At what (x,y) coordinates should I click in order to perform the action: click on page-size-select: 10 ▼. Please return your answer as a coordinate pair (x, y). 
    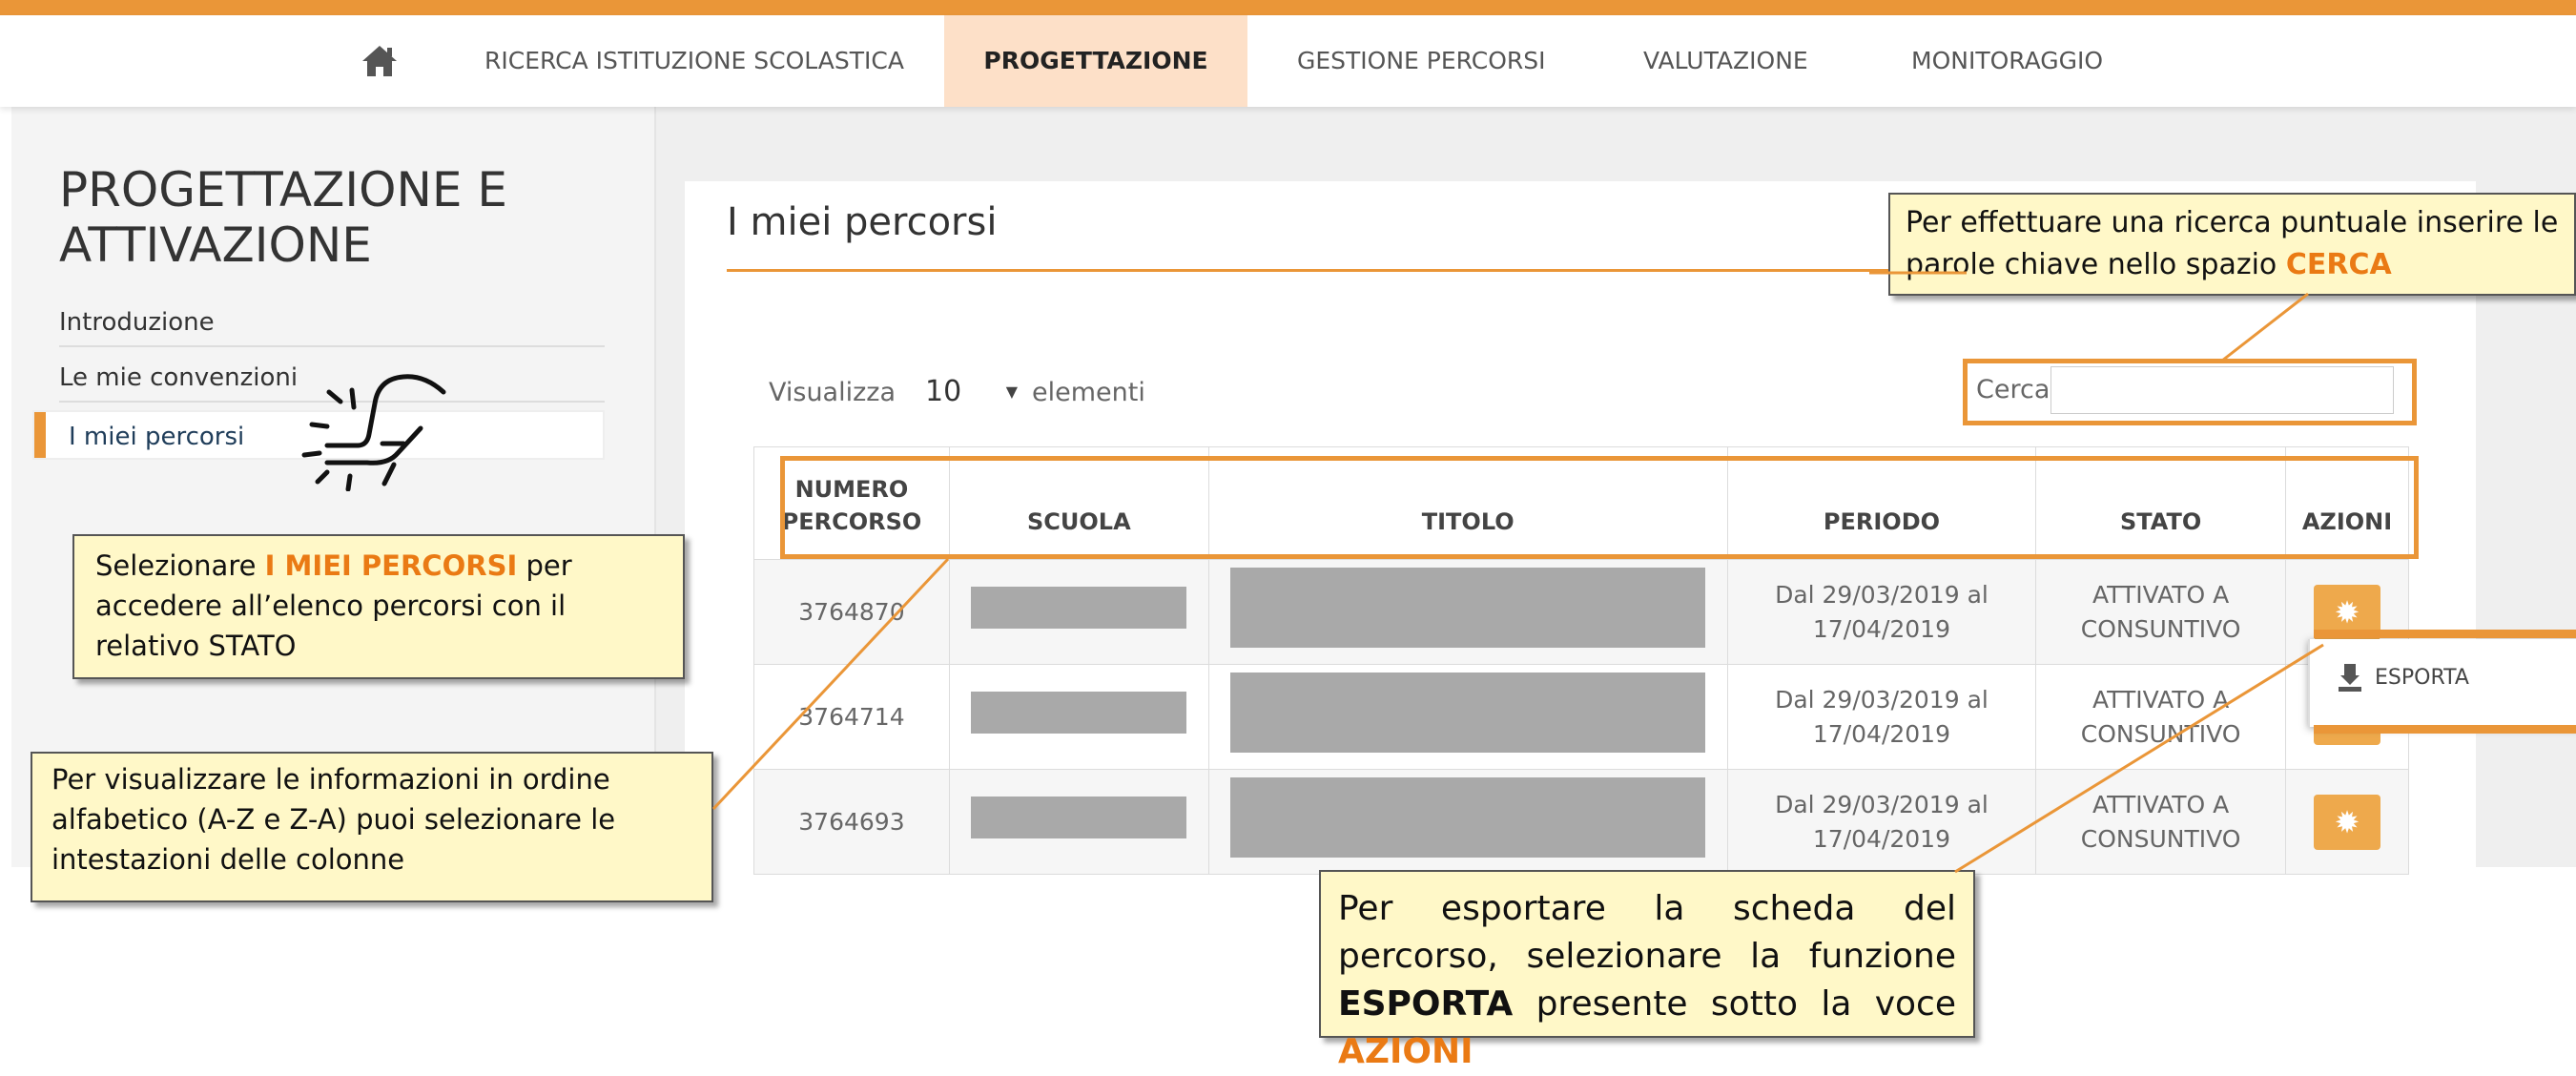
    Looking at the image, I should click on (970, 392).